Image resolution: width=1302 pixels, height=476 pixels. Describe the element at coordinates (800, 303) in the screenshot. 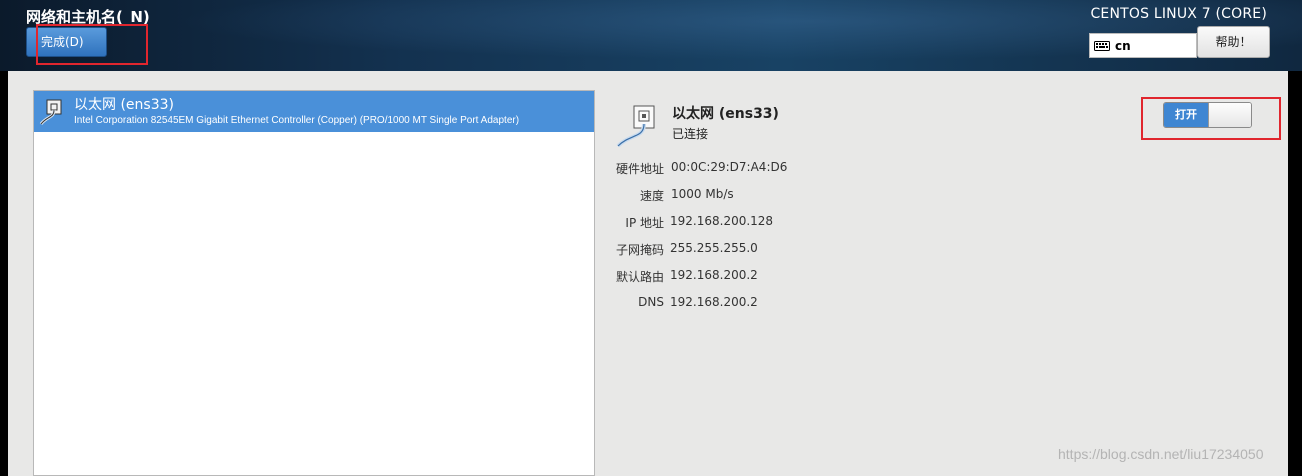

I see `dns-row: DNS 192.168.200.2` at that location.